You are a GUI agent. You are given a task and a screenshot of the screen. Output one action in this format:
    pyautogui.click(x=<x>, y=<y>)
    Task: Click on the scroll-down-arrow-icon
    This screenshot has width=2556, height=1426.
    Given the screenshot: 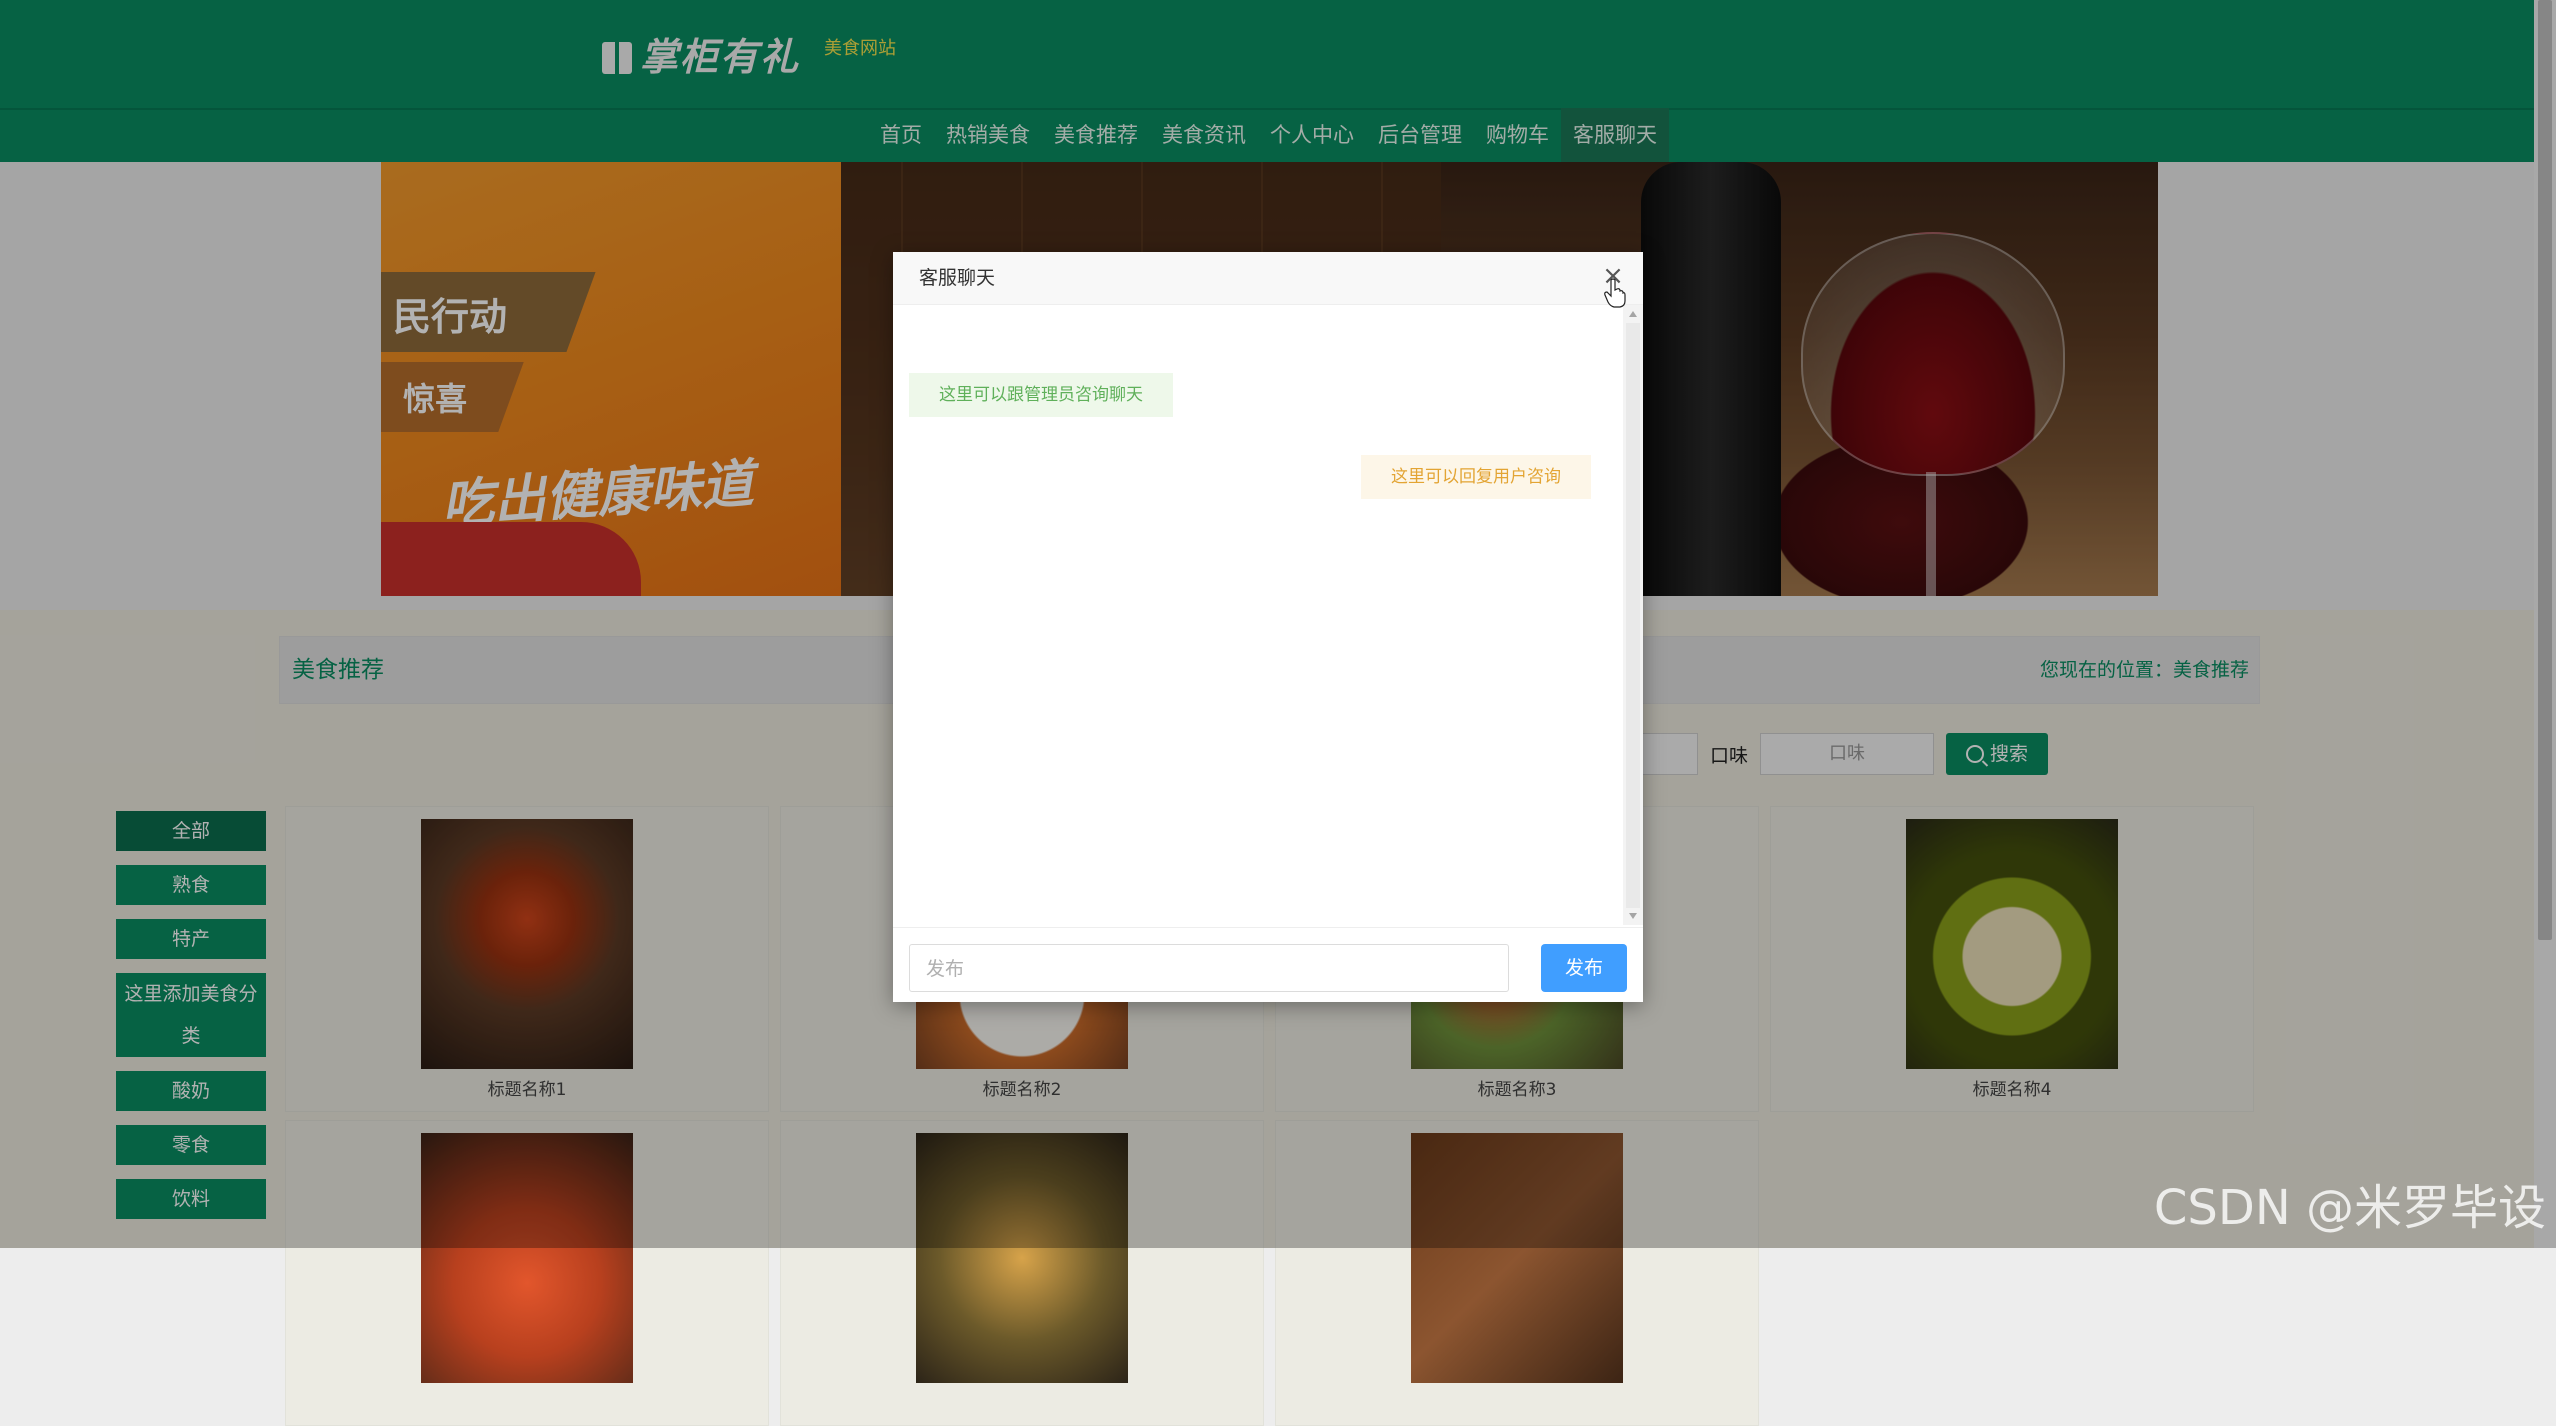 What is the action you would take?
    pyautogui.click(x=1633, y=916)
    